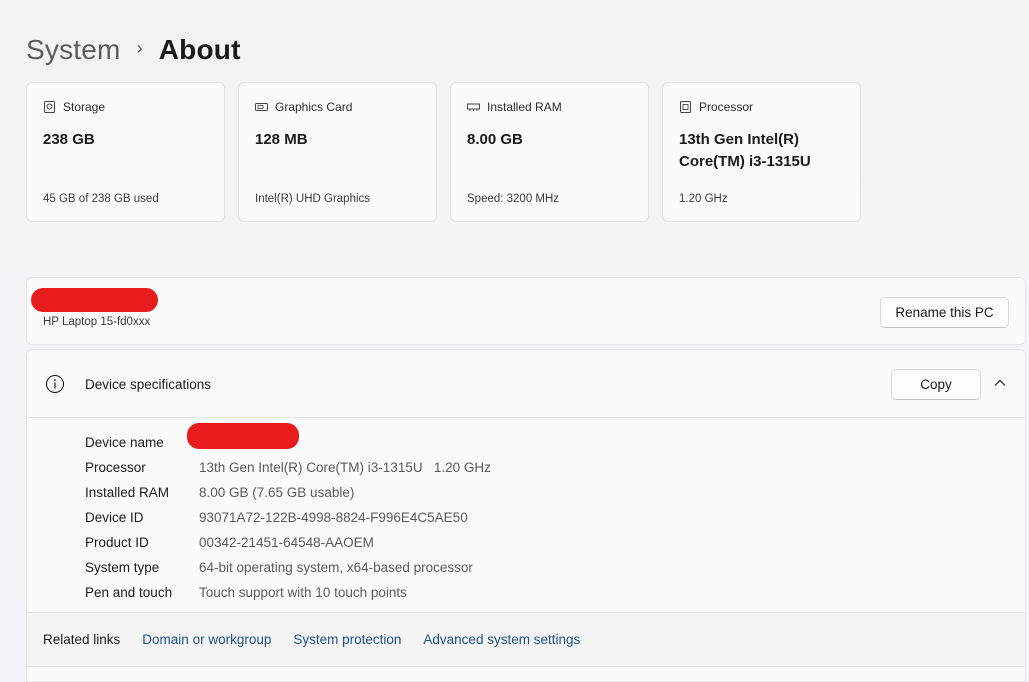 The width and height of the screenshot is (1029, 682). I want to click on advanced-system-settings-link: Advanced system settings, so click(501, 639).